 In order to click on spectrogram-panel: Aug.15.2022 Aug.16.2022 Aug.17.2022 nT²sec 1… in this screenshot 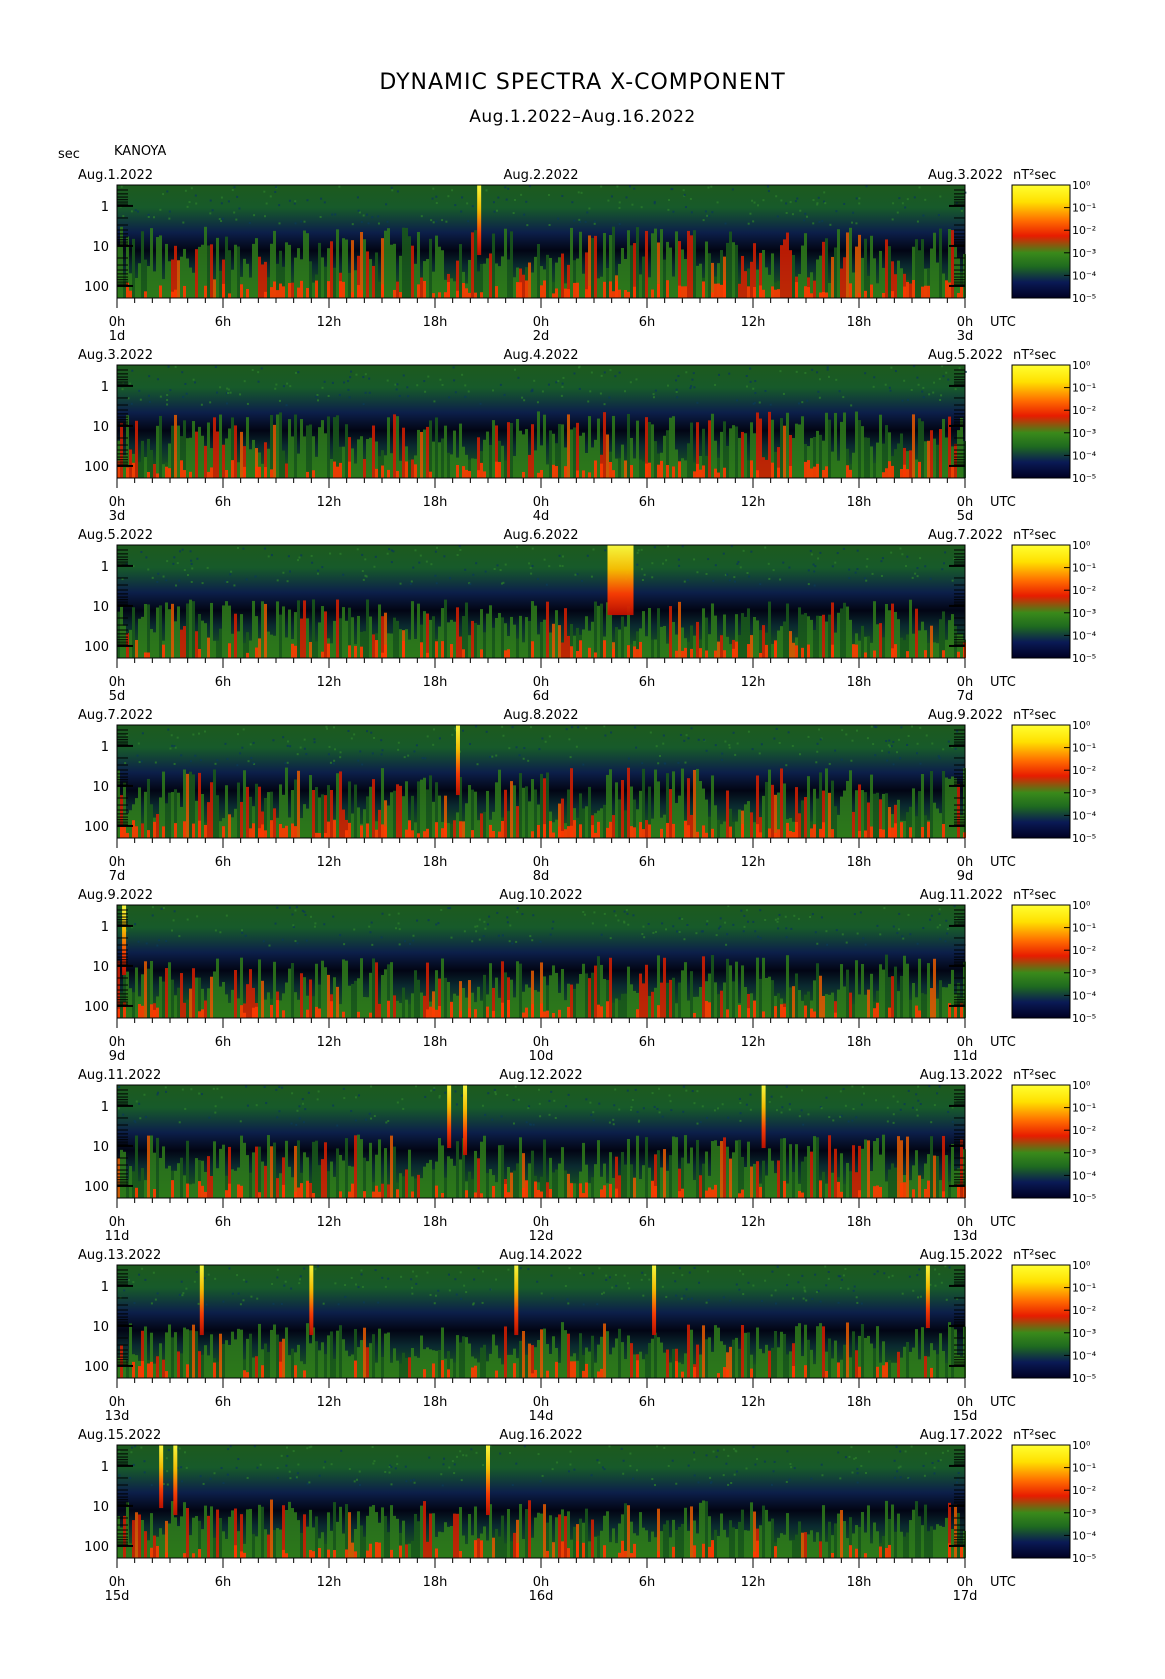, I will do `click(587, 1516)`.